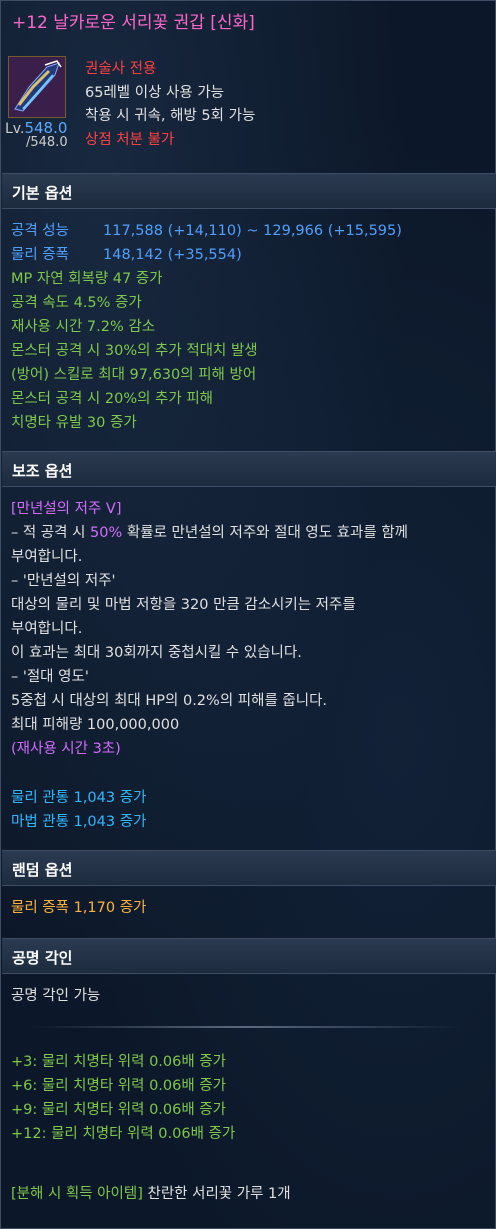  Describe the element at coordinates (123, 1134) in the screenshot. I see `engrave-line: +12: 물리 치명타 위력 0.06배 증가` at that location.